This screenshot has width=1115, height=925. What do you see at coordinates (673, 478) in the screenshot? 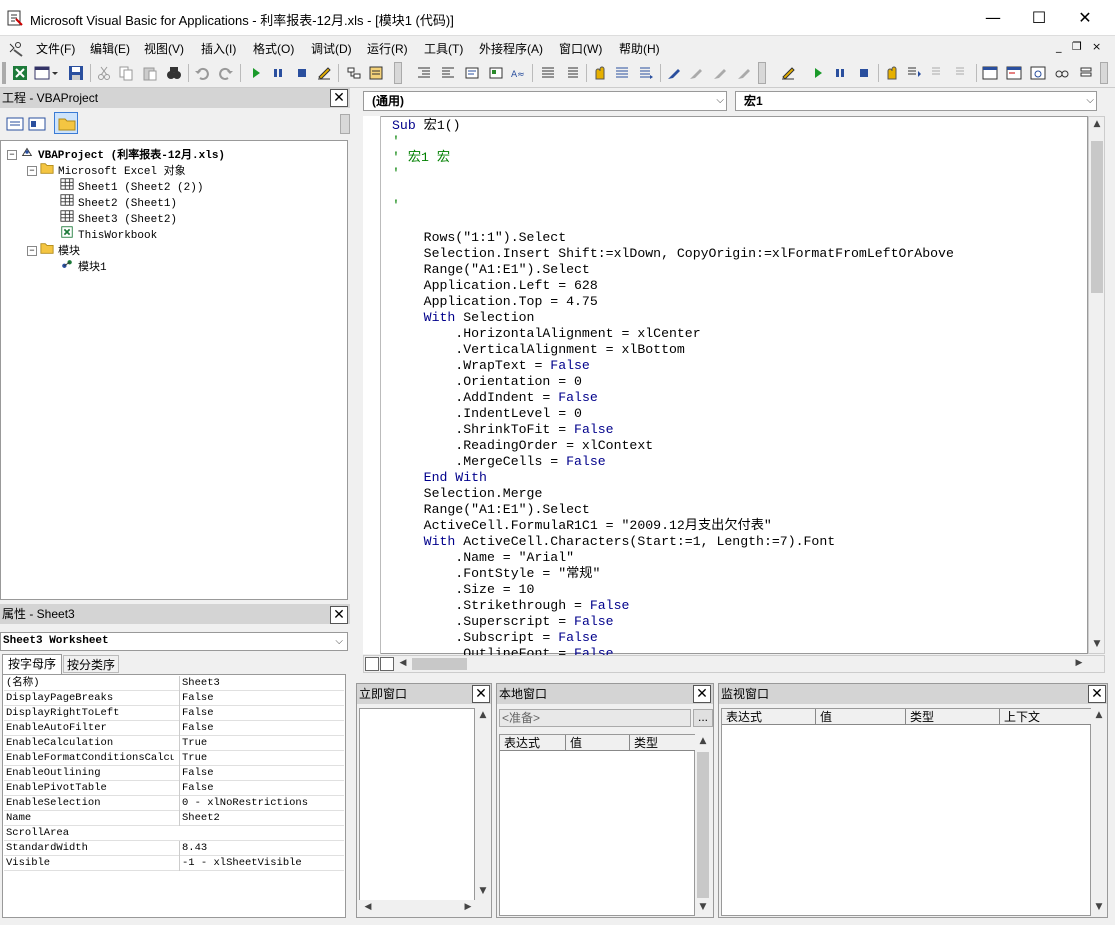
I see `code-line: End With` at bounding box center [673, 478].